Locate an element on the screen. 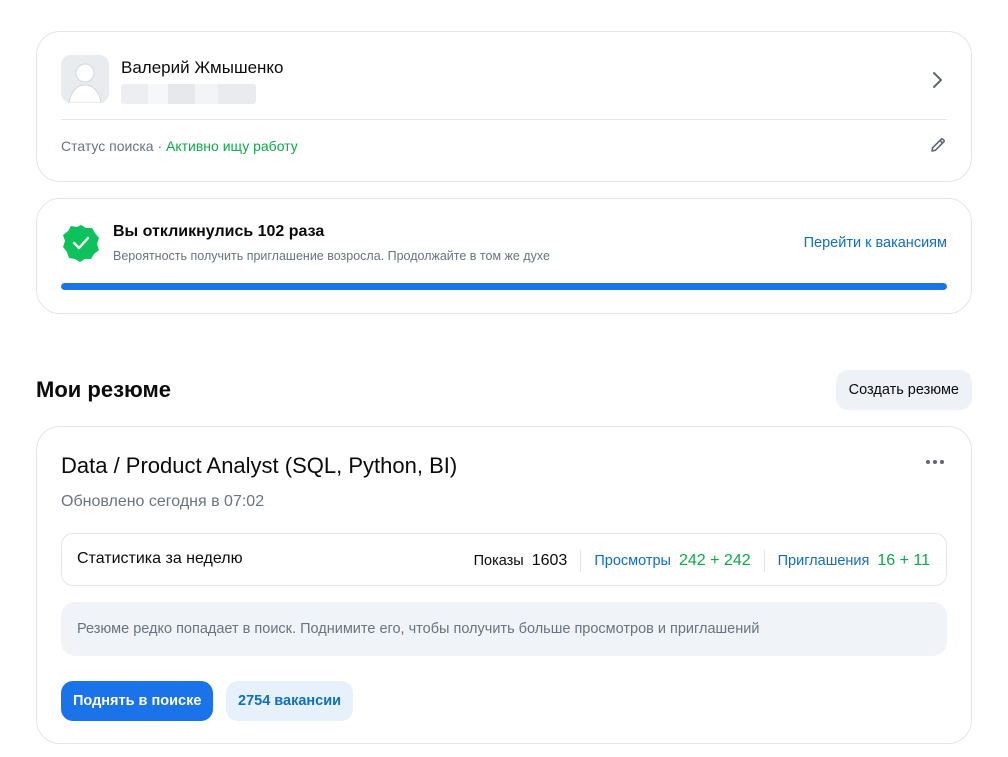  chevron-right-icon is located at coordinates (937, 80).